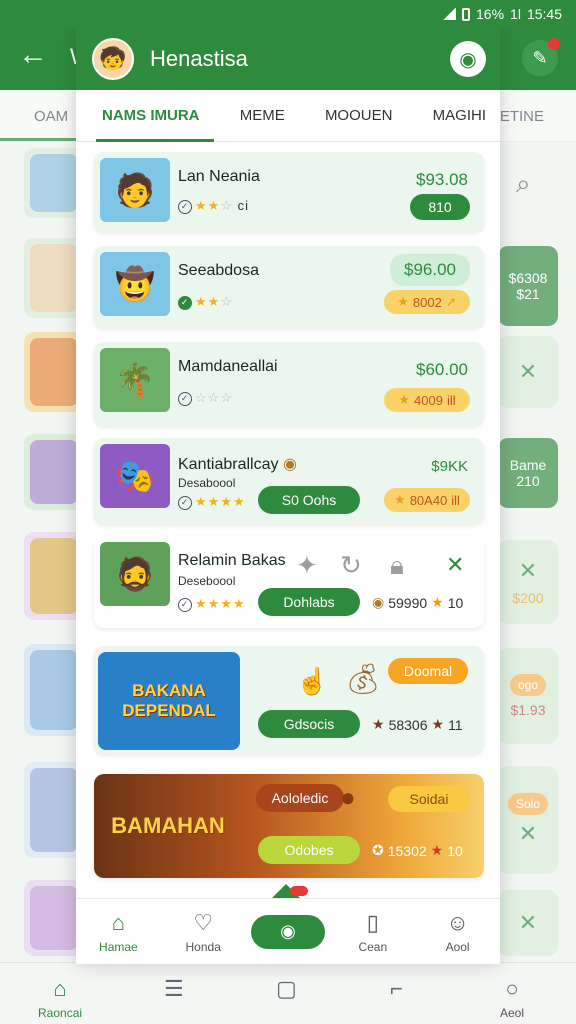 This screenshot has height=1024, width=576. Describe the element at coordinates (455, 565) in the screenshot. I see `close-icon: ✕` at that location.